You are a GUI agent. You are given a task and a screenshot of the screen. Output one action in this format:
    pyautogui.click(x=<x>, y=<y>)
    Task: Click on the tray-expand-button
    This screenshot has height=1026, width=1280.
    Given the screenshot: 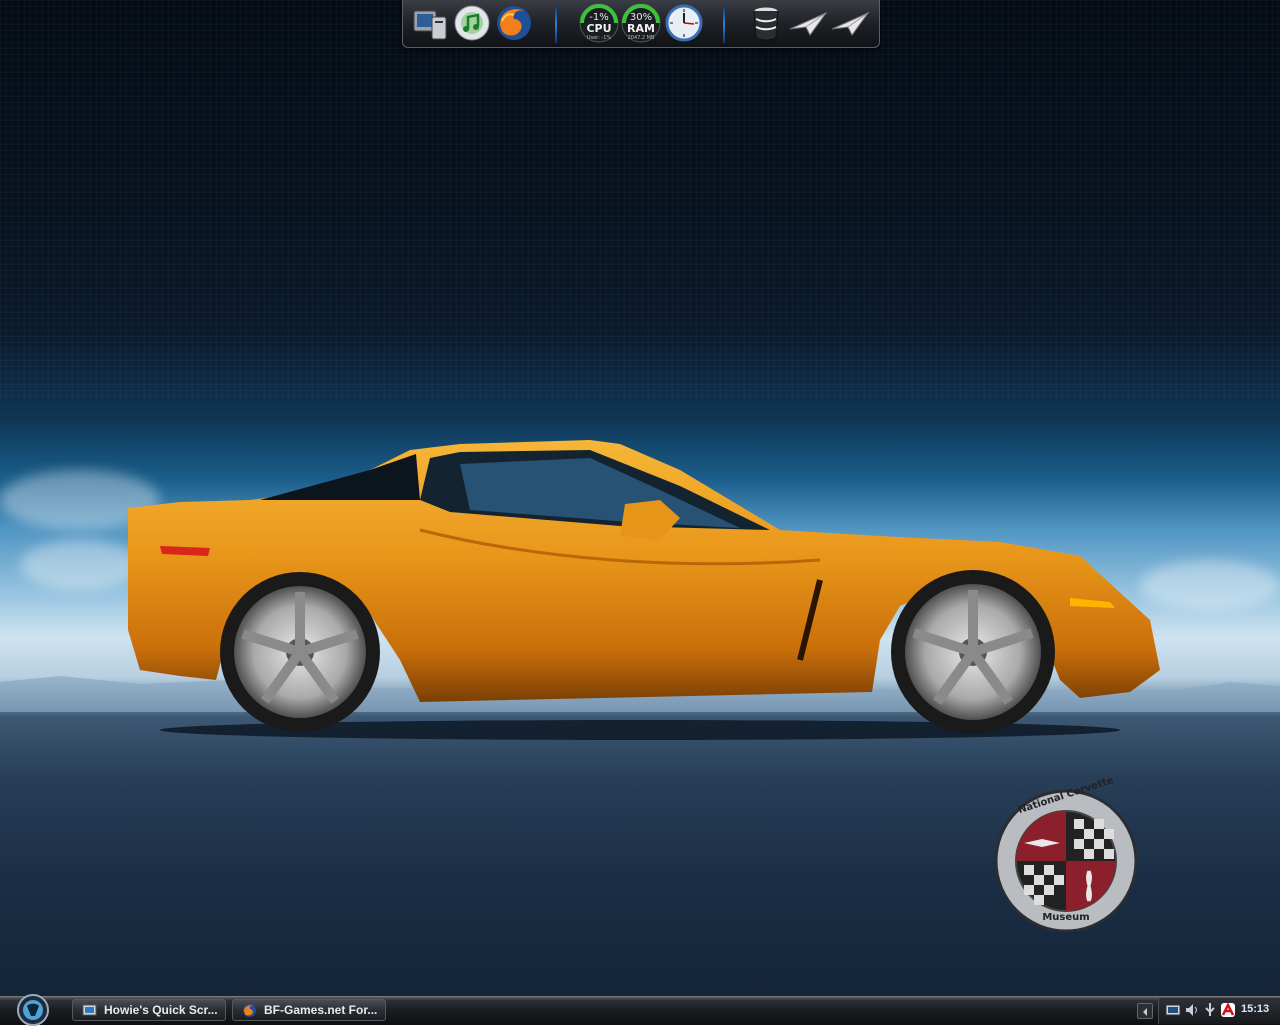 What is the action you would take?
    pyautogui.click(x=1145, y=1011)
    